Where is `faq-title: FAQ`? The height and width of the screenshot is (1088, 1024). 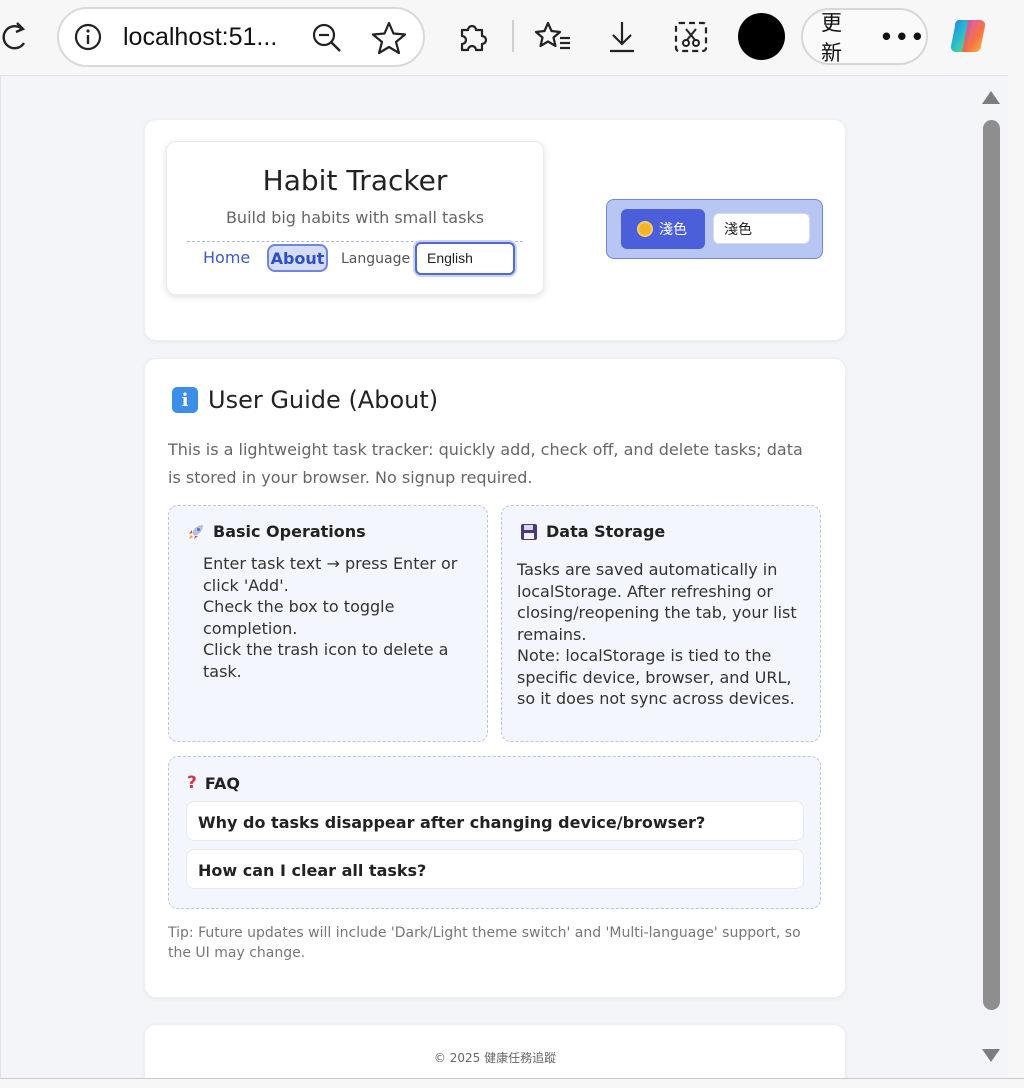 faq-title: FAQ is located at coordinates (222, 783).